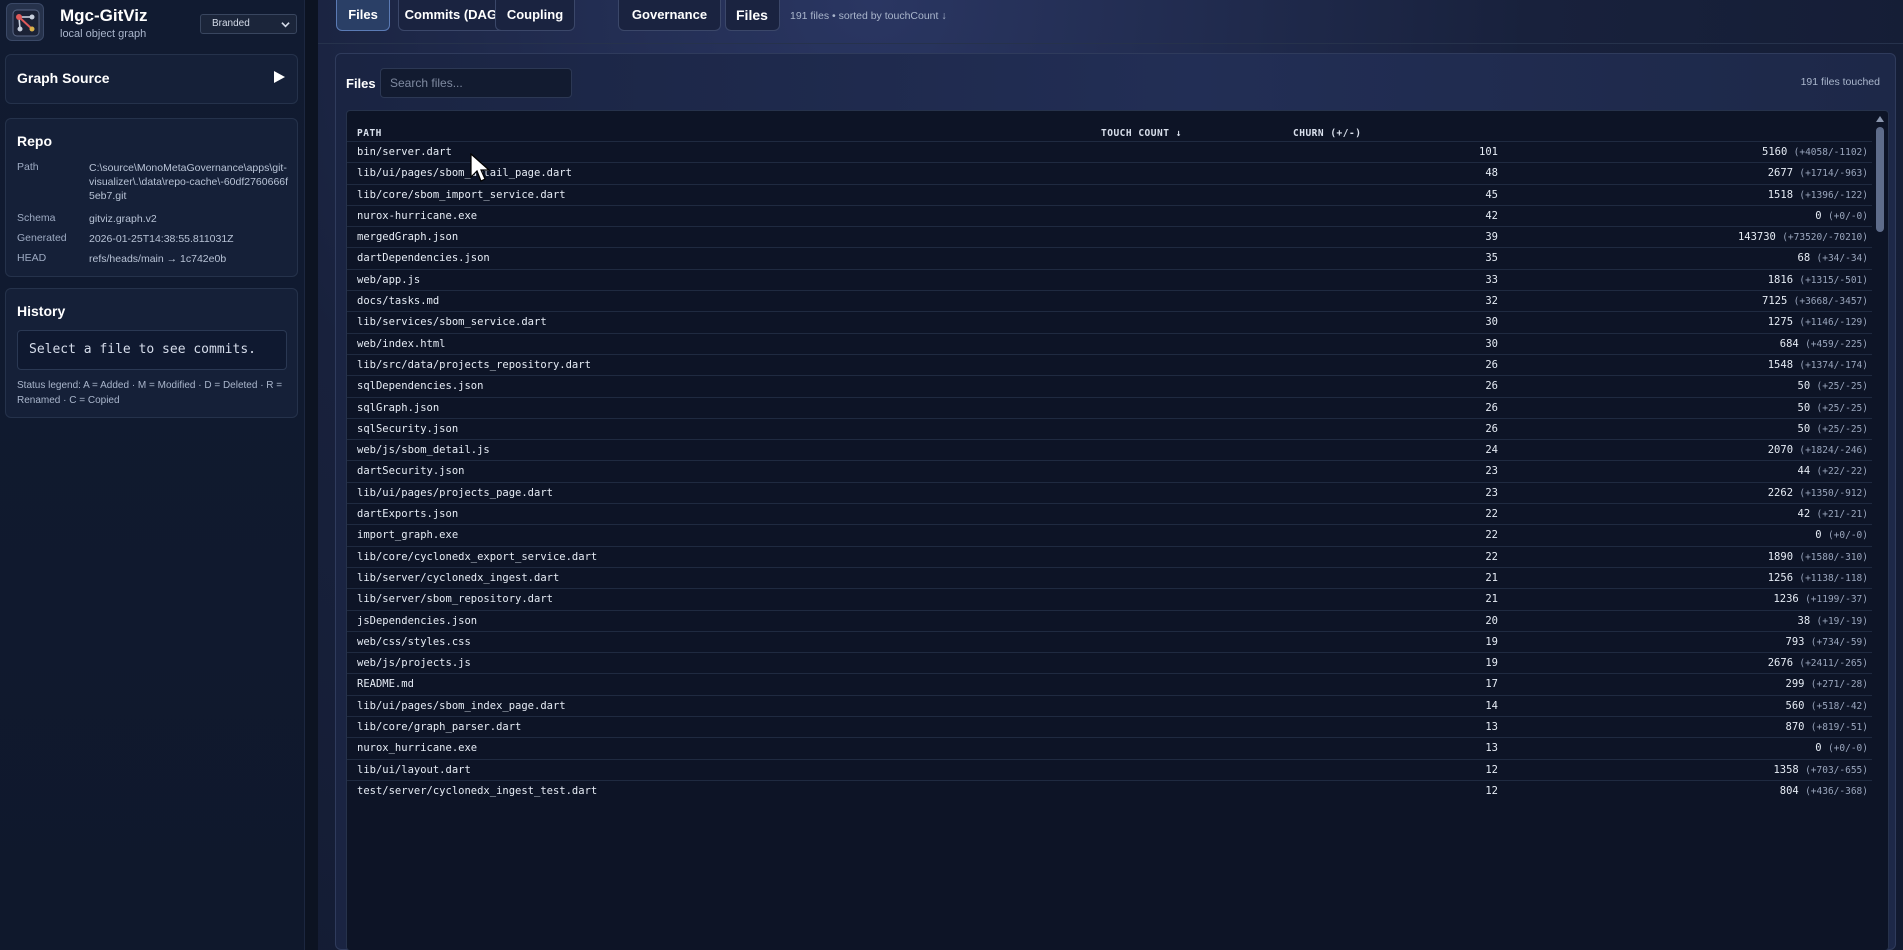 This screenshot has height=950, width=1903. Describe the element at coordinates (477, 556) in the screenshot. I see `file-path: lib/core/cyclonedx_export_service.dart` at that location.